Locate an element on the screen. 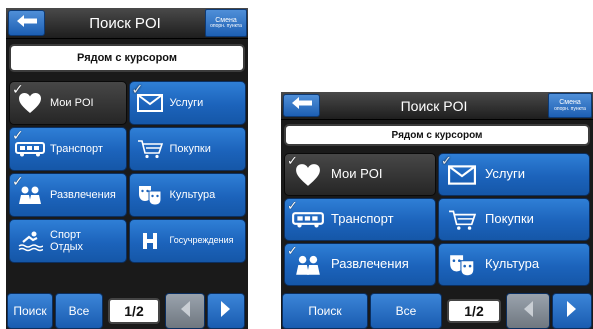 The image size is (593, 329). hospital-h-icon is located at coordinates (150, 241).